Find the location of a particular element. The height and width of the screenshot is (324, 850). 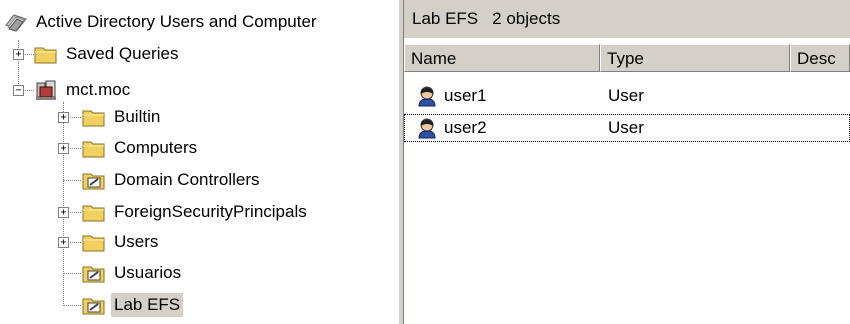

tree-item-domain-controllers: Domain Controllers is located at coordinates (172, 180).